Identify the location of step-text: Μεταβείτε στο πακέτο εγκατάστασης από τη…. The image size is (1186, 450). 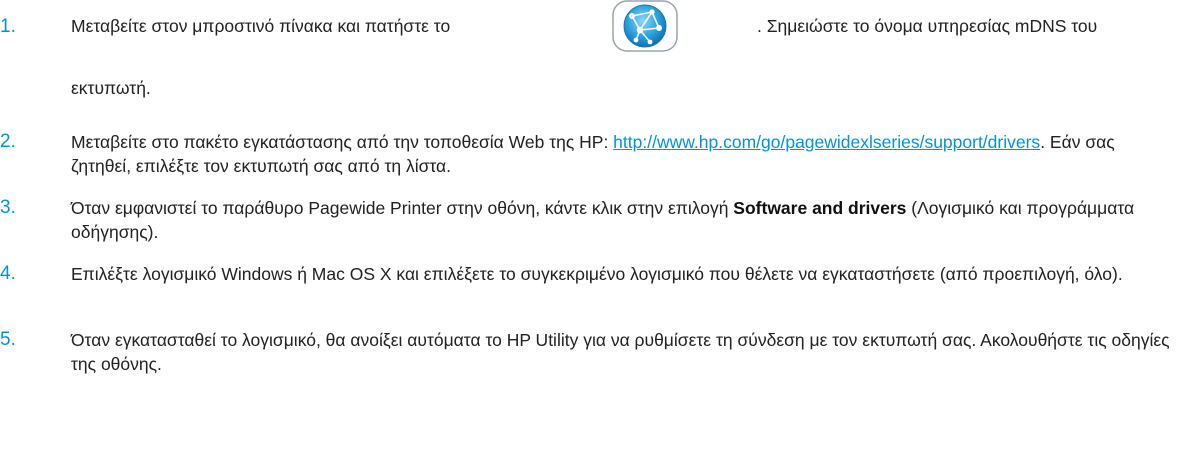
(623, 154).